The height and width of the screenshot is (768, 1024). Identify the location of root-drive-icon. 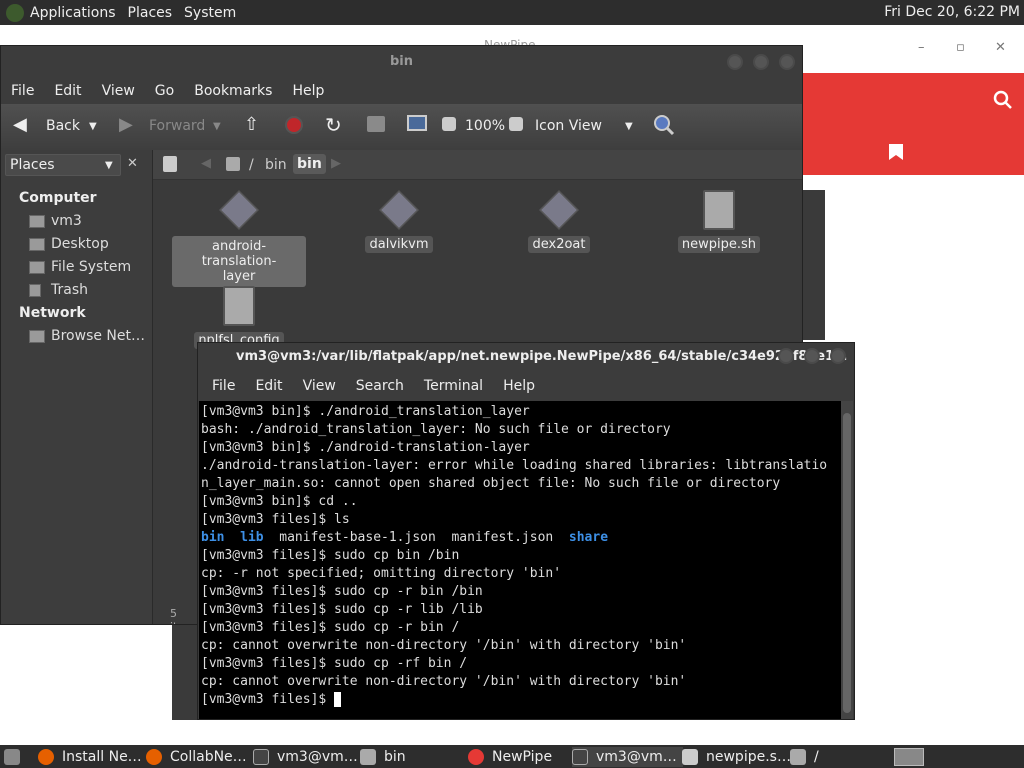
(233, 164).